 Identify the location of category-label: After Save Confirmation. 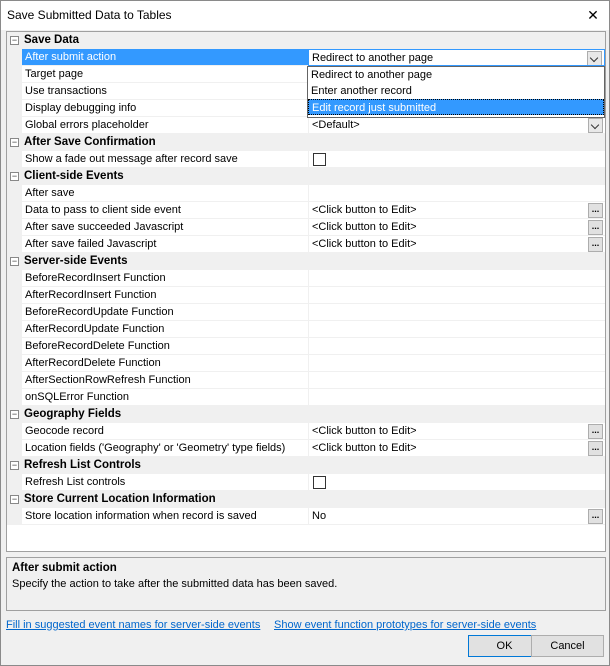
(90, 142).